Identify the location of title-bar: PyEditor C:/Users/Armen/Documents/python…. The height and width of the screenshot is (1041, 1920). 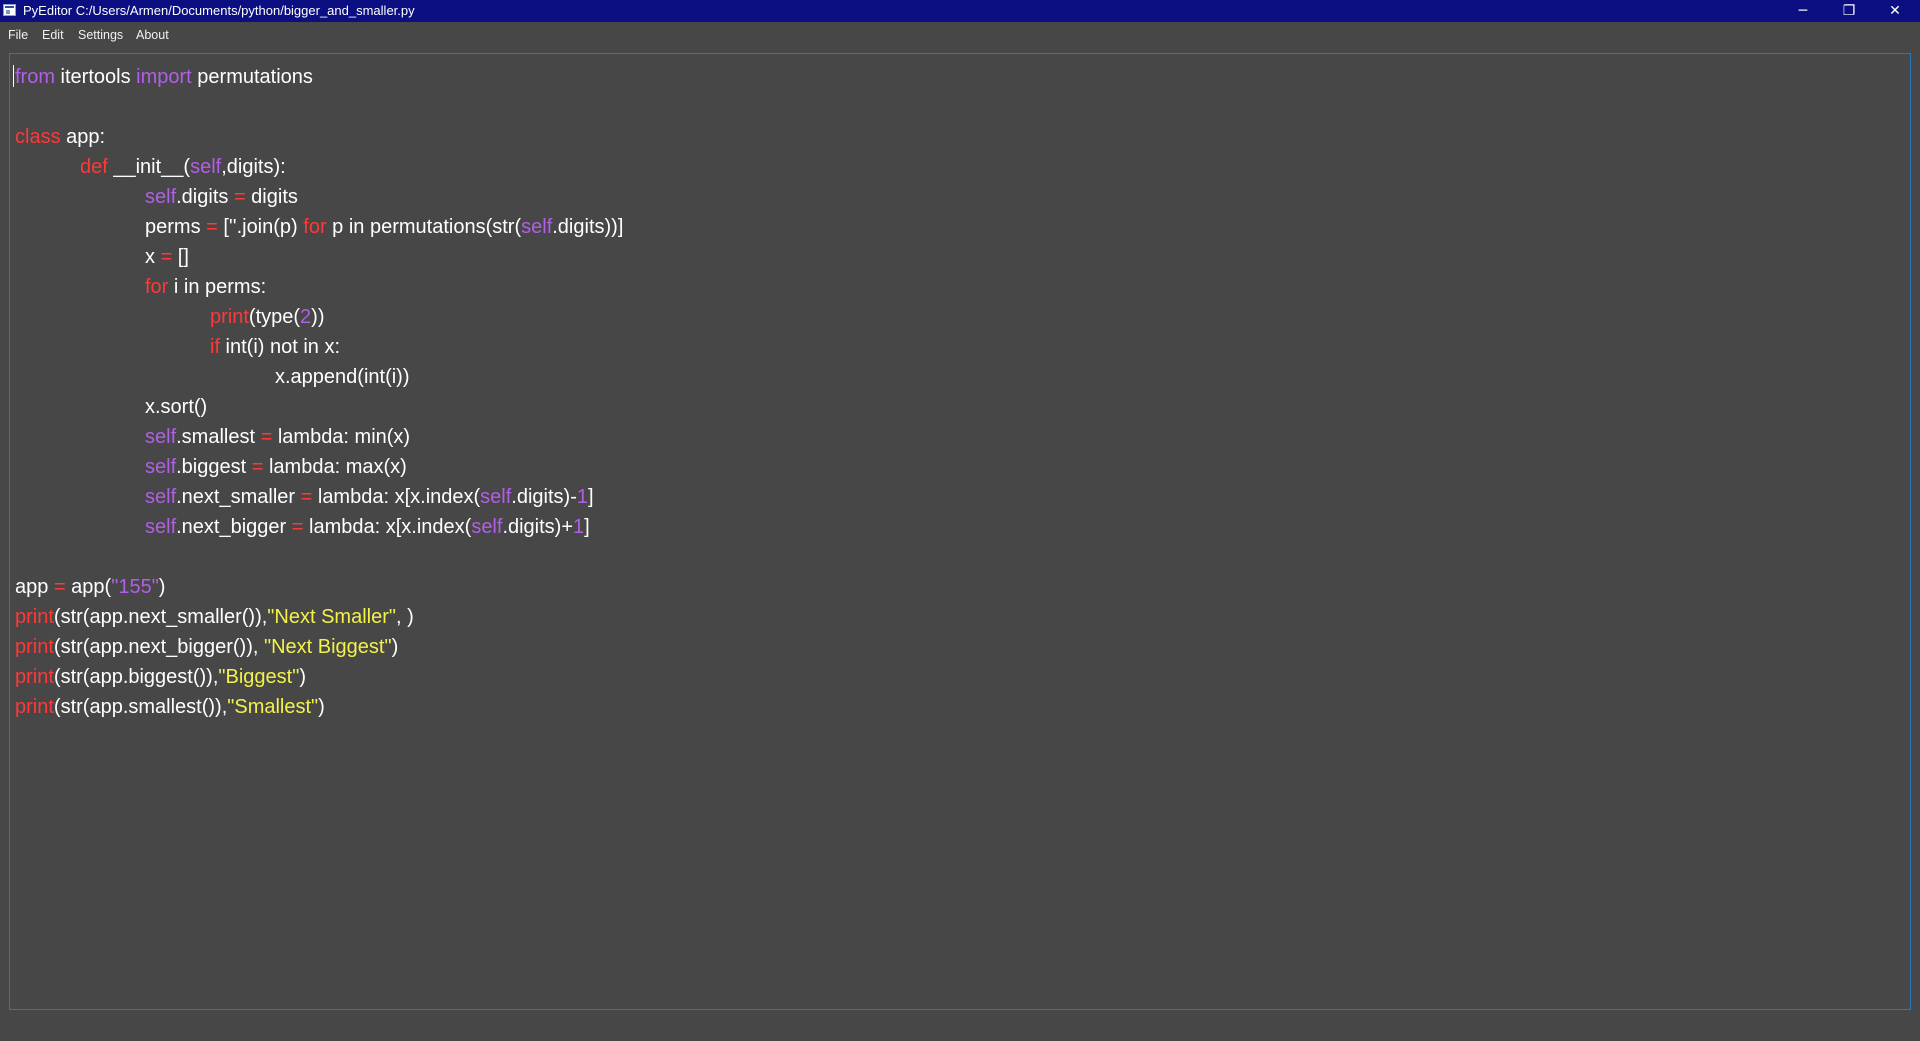
(960, 11).